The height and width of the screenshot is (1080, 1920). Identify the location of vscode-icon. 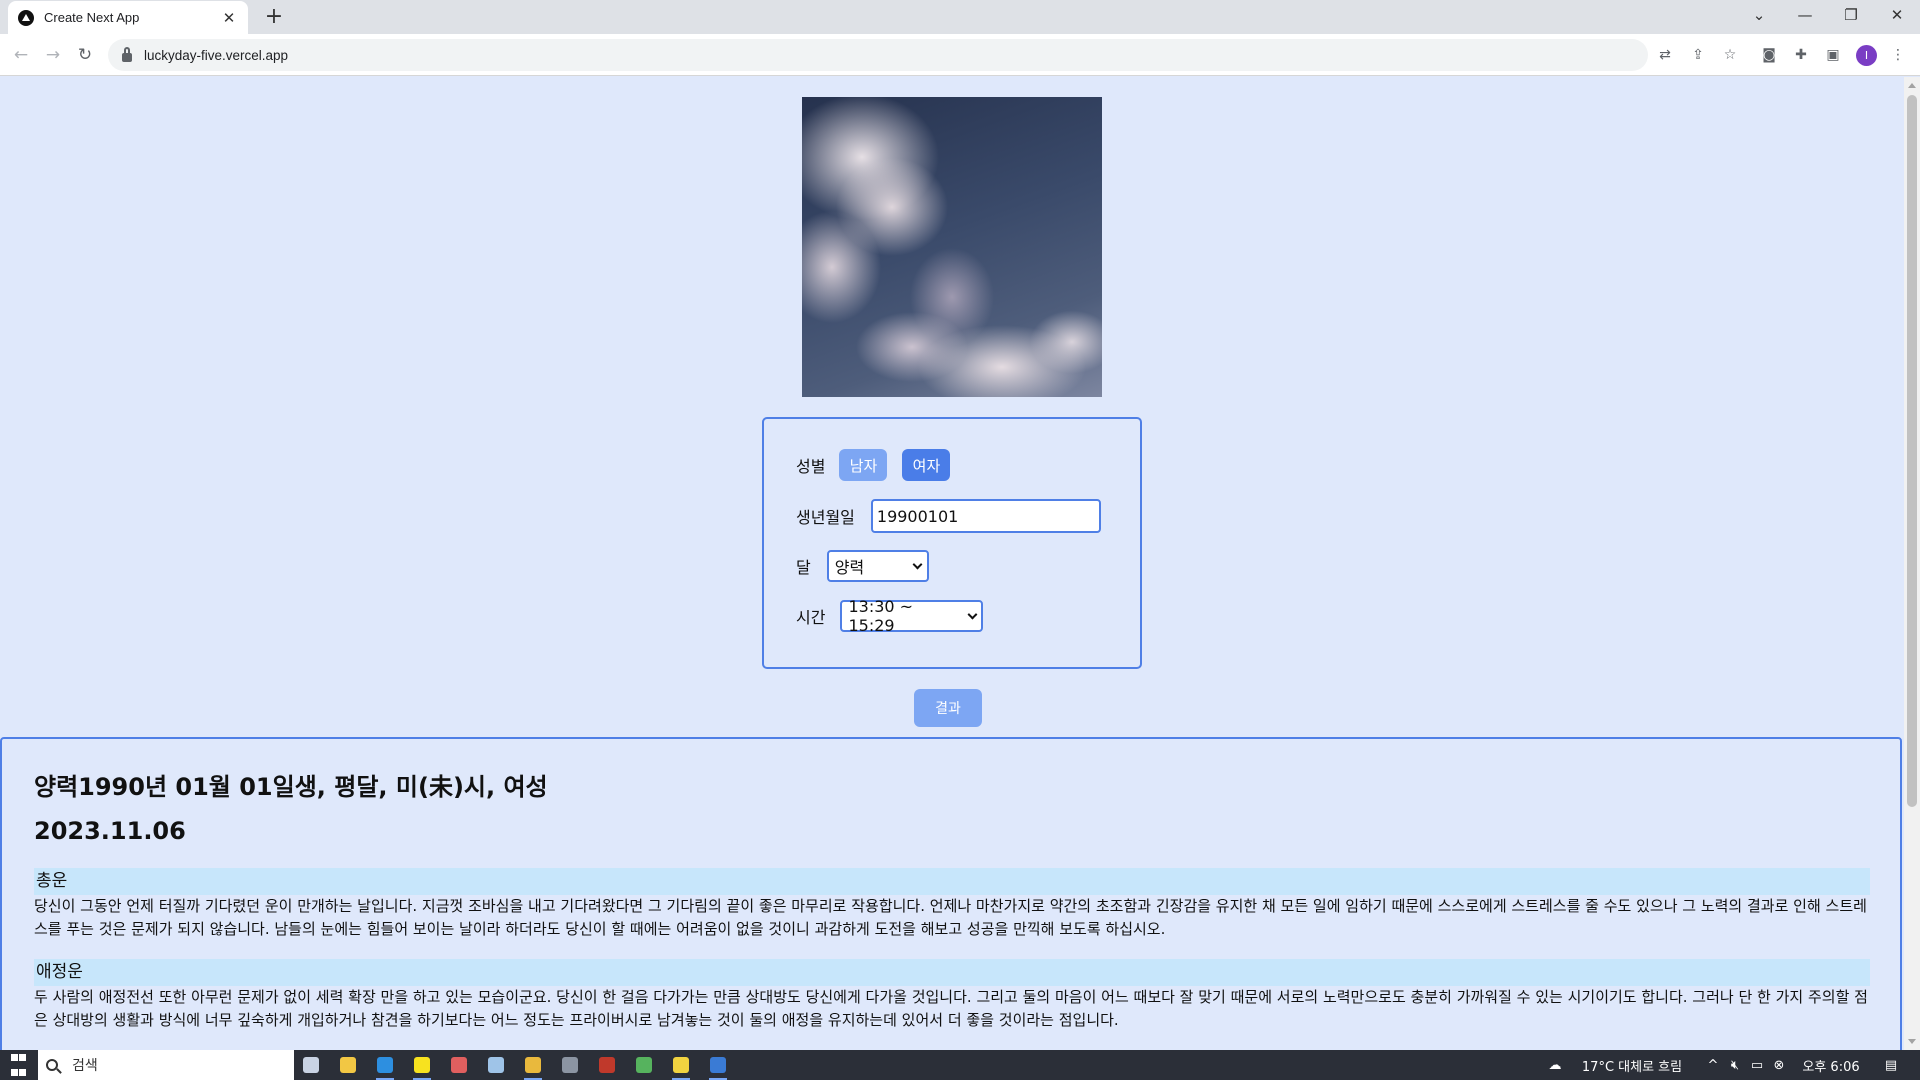
(385, 1065).